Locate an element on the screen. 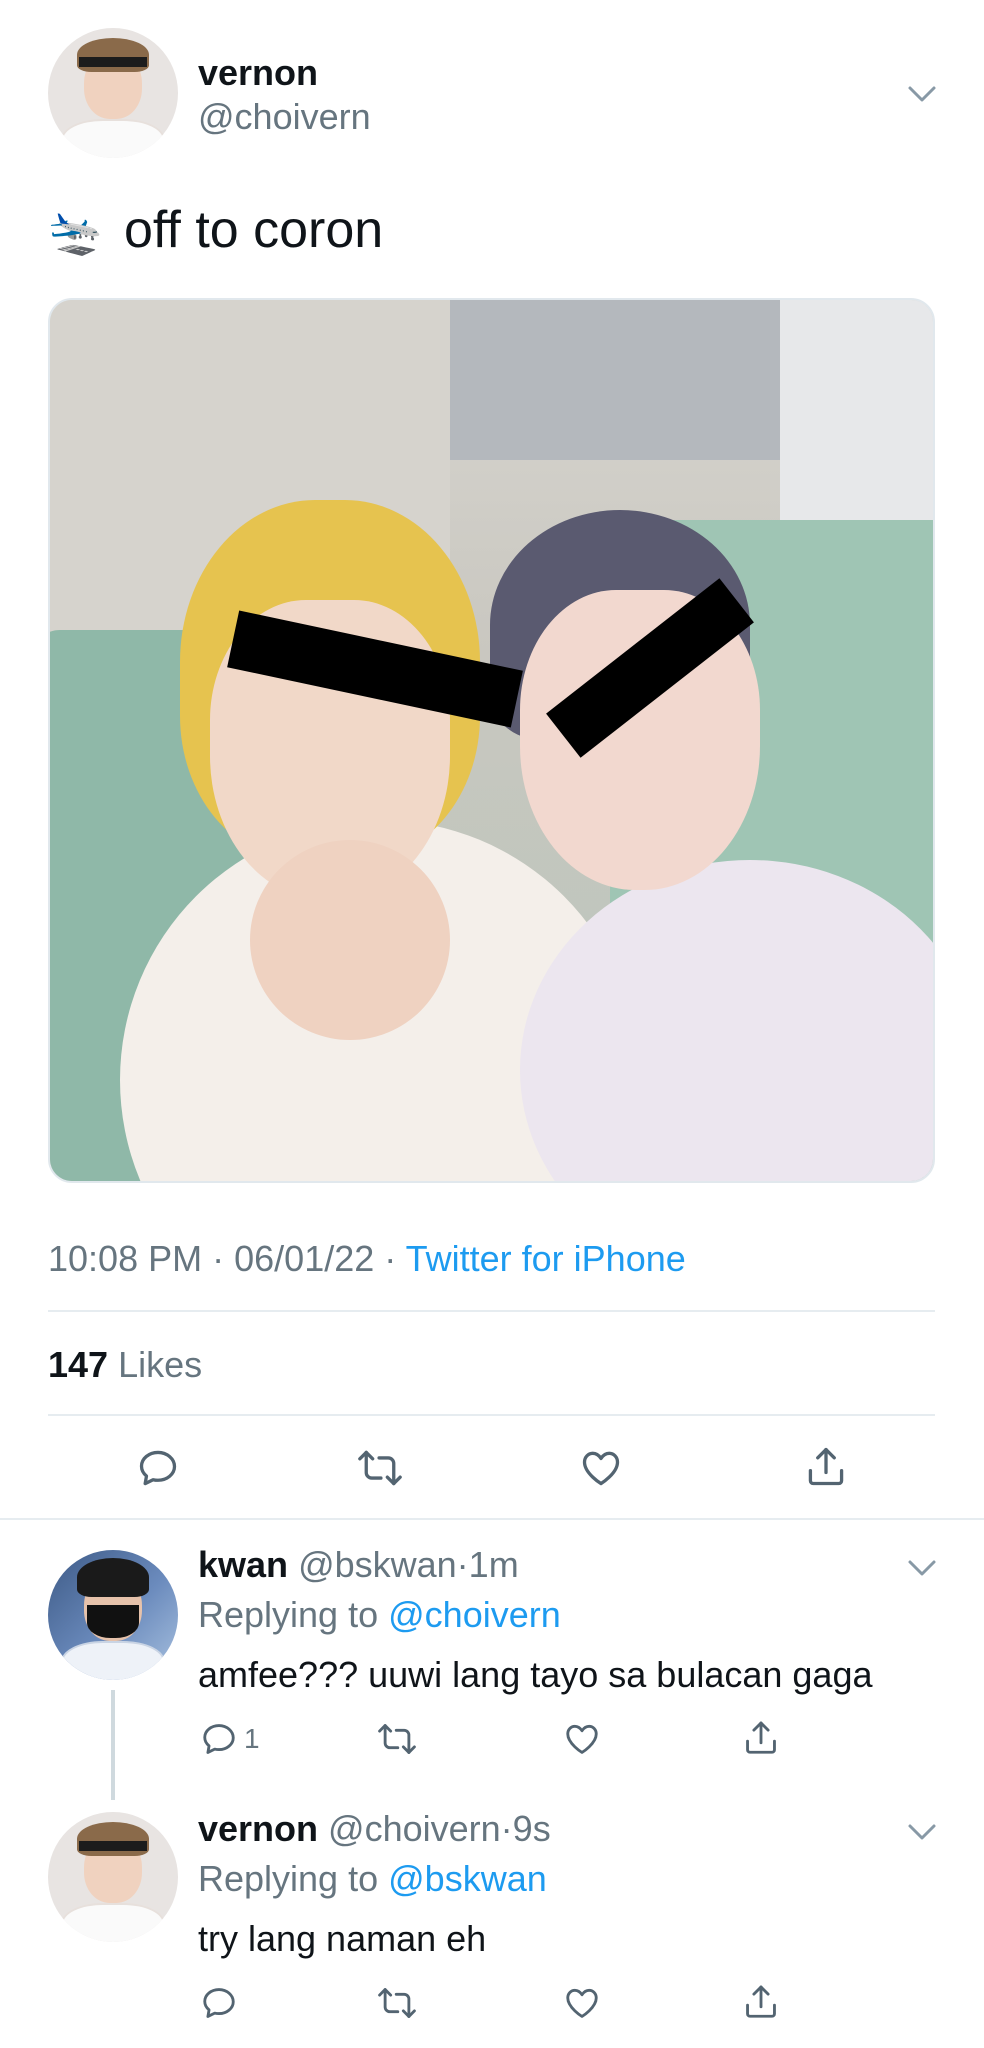 This screenshot has width=984, height=2048. tweet-meta: 10:08 PM · 06/01/22 · Twitter for iPhone is located at coordinates (367, 1259).